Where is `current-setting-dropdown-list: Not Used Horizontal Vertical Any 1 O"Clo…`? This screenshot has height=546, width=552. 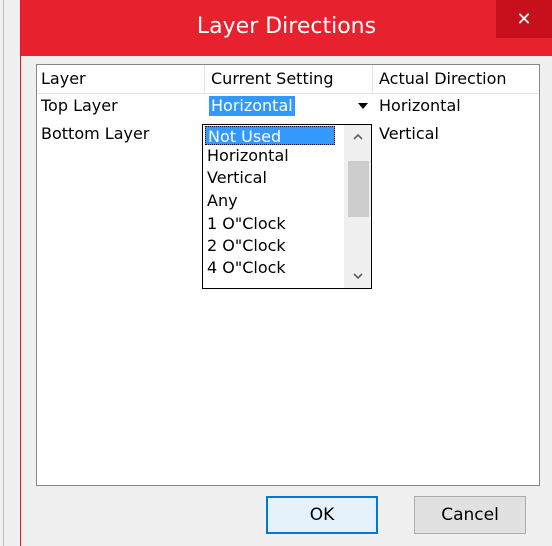 current-setting-dropdown-list: Not Used Horizontal Vertical Any 1 O"Clo… is located at coordinates (287, 206).